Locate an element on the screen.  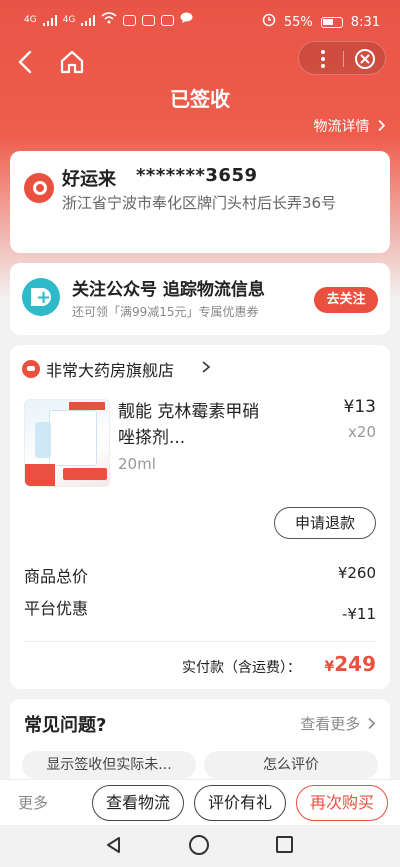
status-bar: 4G 4G 55% 8:31 is located at coordinates (200, 20).